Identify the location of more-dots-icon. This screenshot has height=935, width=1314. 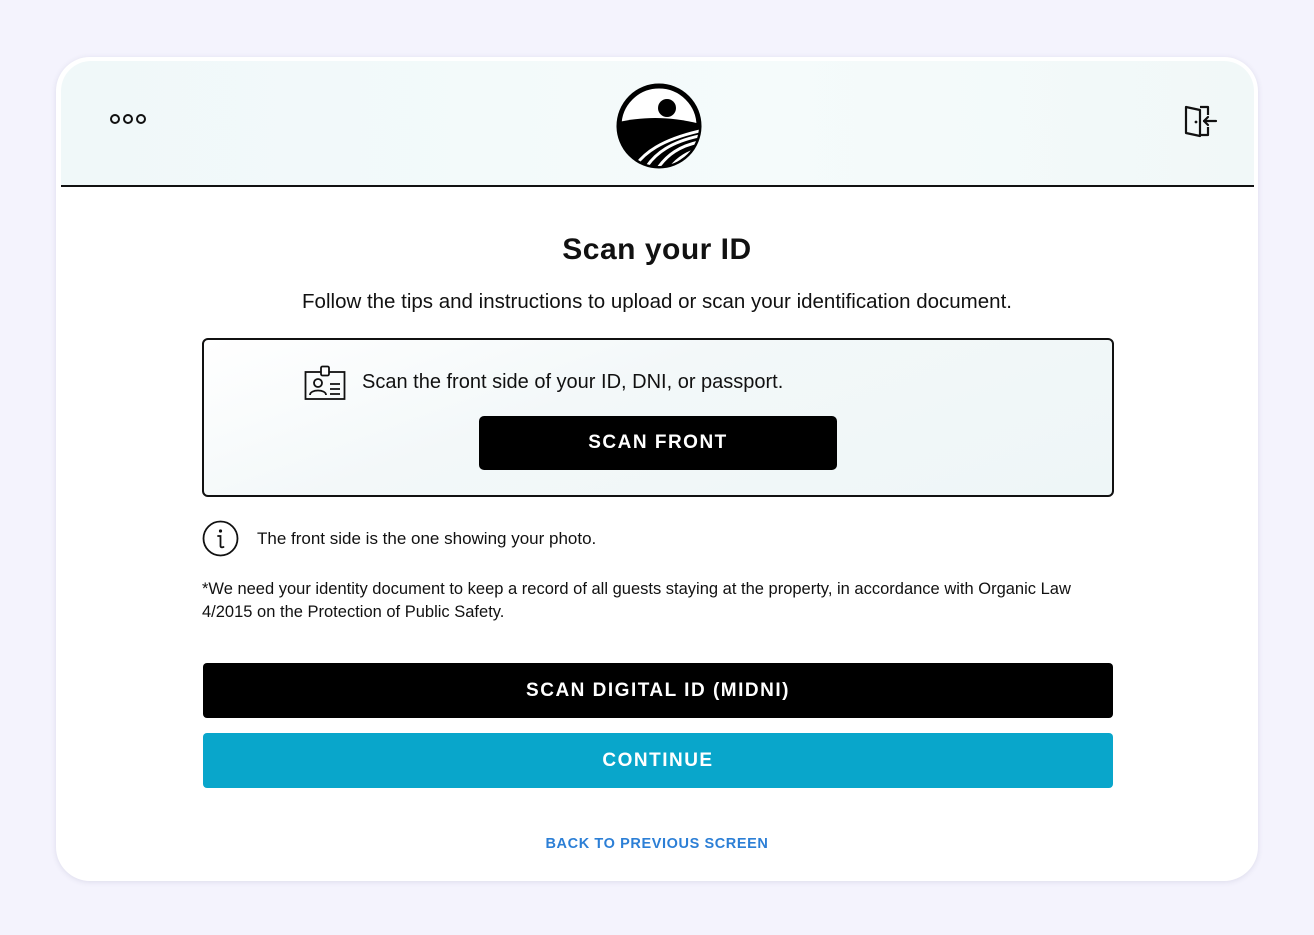
(130, 119).